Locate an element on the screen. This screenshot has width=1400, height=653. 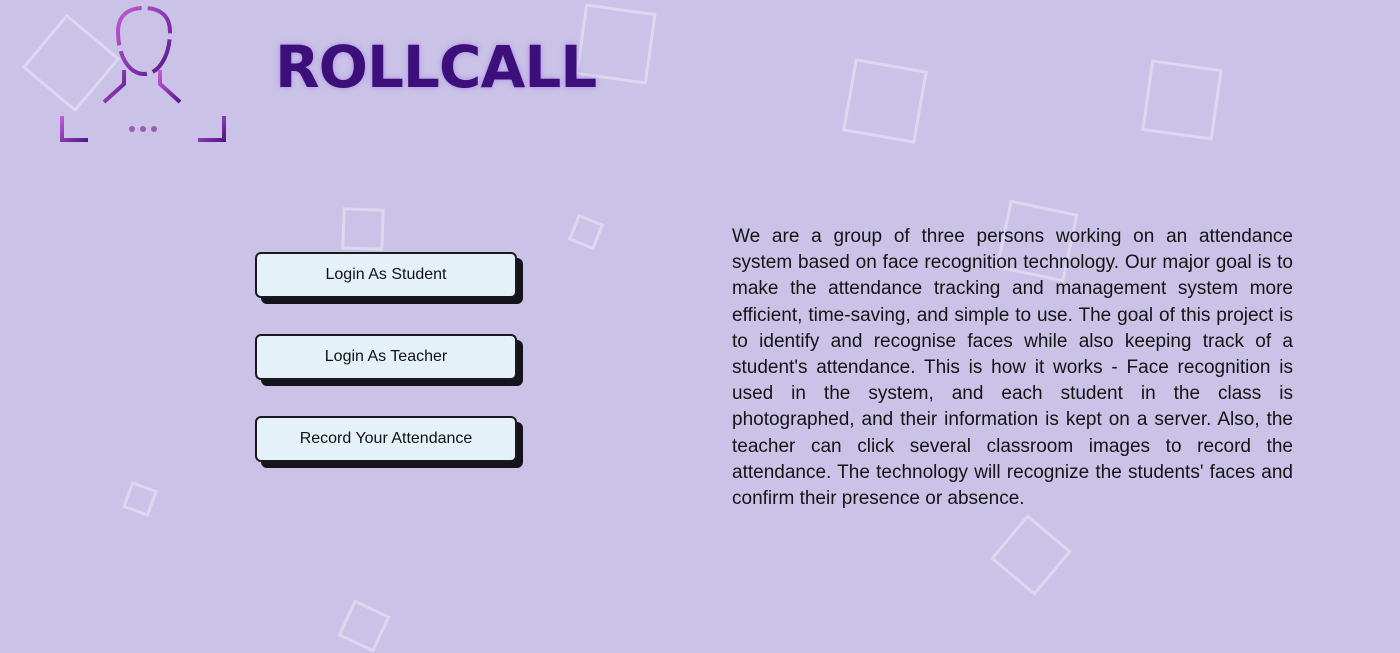
record-attendance-button: Record Your Attendance is located at coordinates (386, 439).